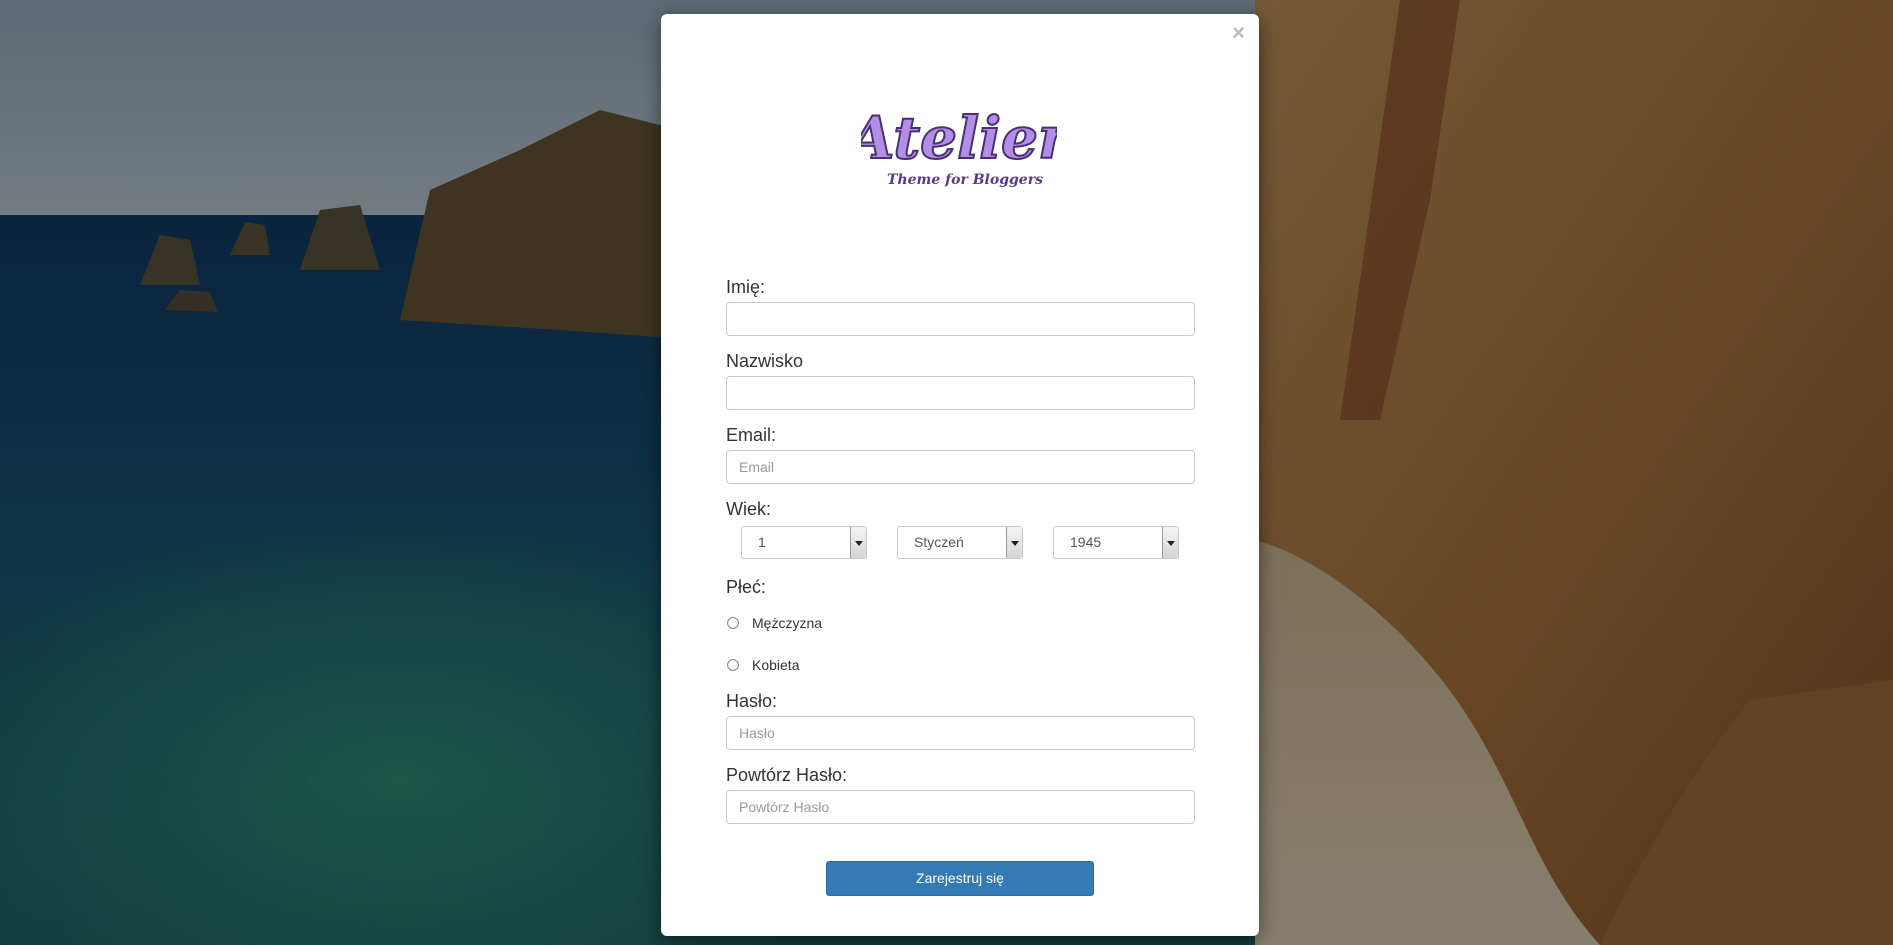 This screenshot has width=1893, height=945. Describe the element at coordinates (1116, 542) in the screenshot. I see `year-select: 1945` at that location.